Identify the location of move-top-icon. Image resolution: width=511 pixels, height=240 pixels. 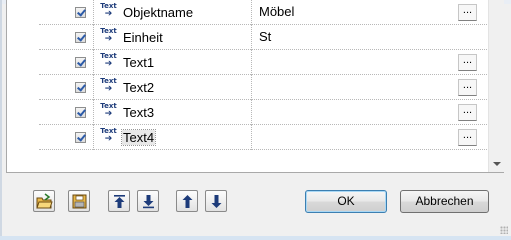
(119, 201).